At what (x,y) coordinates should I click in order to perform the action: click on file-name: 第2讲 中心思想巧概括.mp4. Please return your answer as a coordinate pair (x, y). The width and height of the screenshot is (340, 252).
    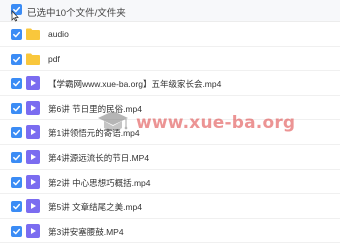
    Looking at the image, I should click on (99, 183).